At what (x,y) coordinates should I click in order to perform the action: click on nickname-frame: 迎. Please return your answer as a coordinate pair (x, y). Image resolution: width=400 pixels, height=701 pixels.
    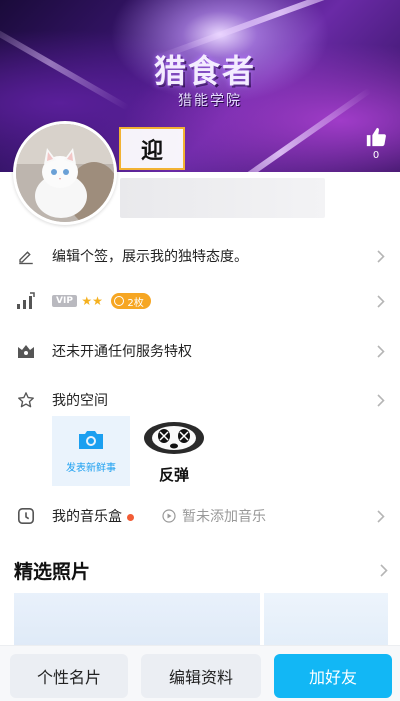
    Looking at the image, I should click on (152, 148).